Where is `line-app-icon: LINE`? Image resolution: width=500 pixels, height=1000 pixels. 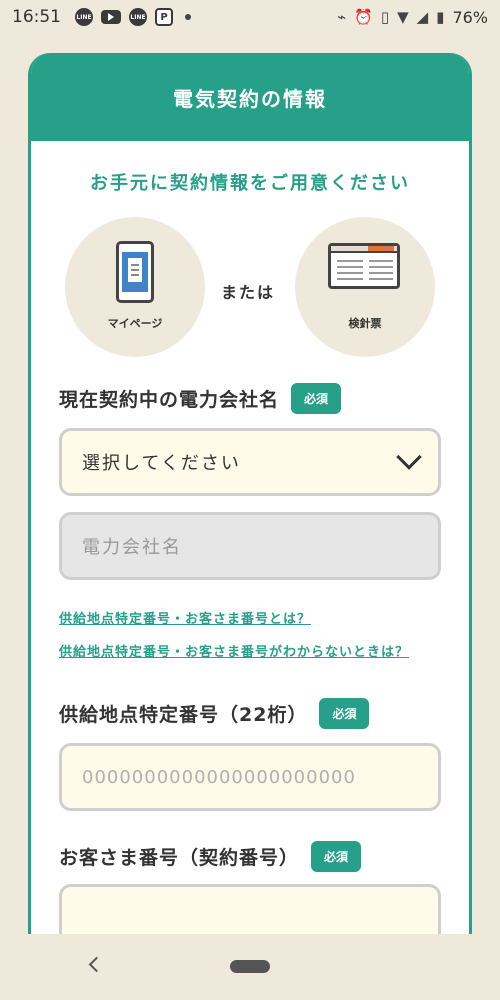
line-app-icon: LINE is located at coordinates (84, 17).